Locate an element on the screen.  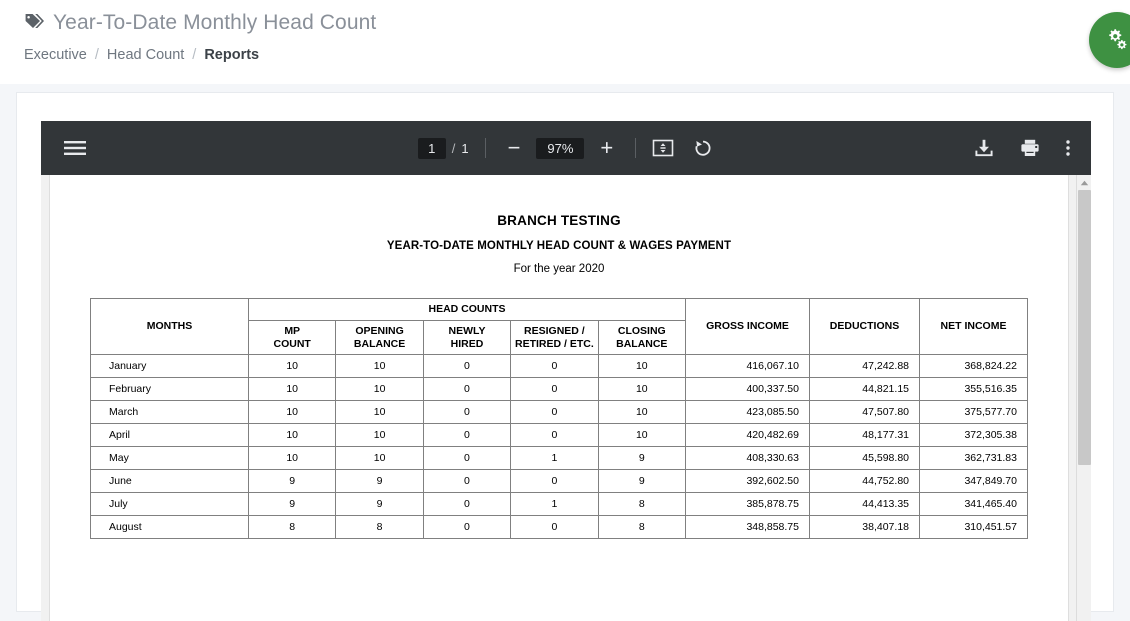
cell-month: June is located at coordinates (169, 481).